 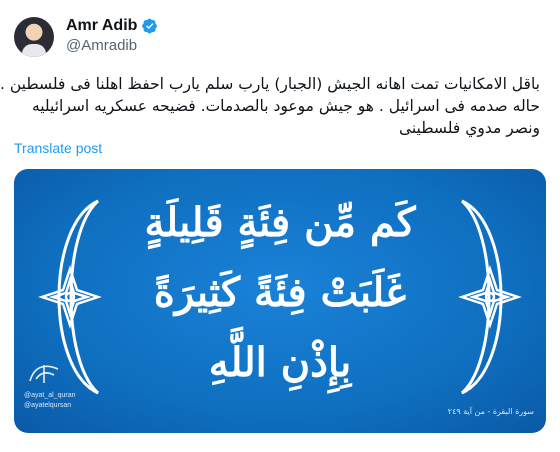 What do you see at coordinates (48, 405) in the screenshot?
I see `instagram-handle: @ayatelqursan` at bounding box center [48, 405].